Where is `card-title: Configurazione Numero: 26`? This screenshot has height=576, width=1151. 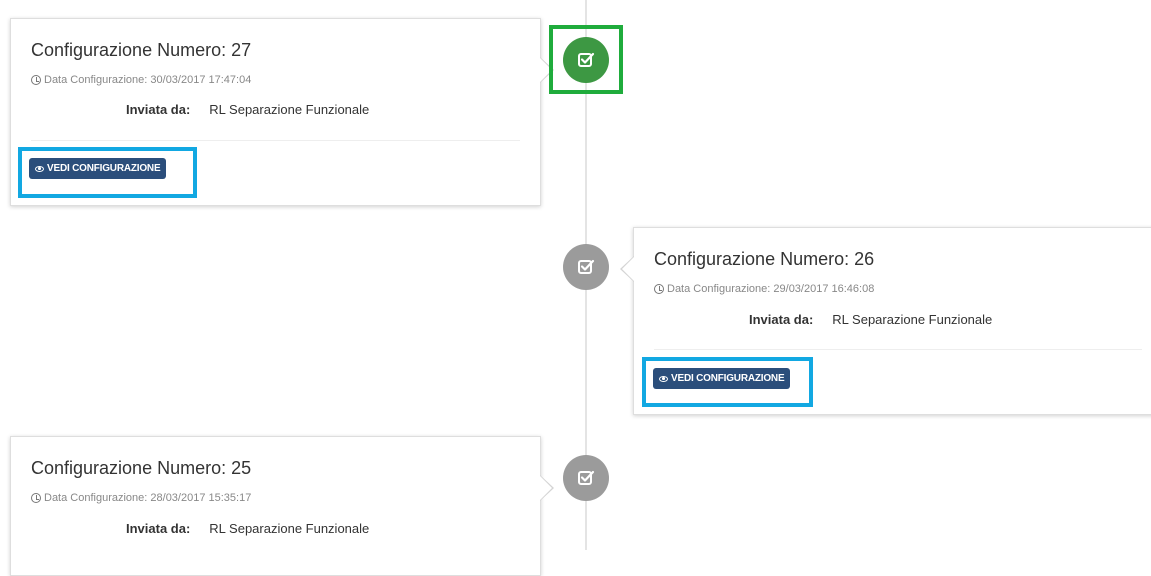
card-title: Configurazione Numero: 26 is located at coordinates (764, 259).